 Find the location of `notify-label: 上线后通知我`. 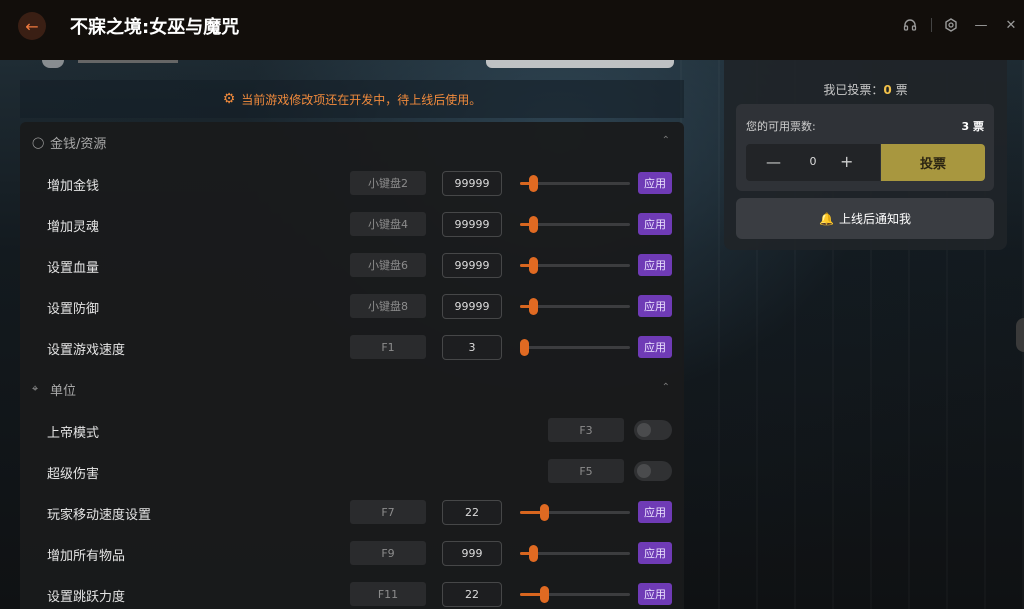

notify-label: 上线后通知我 is located at coordinates (874, 219).